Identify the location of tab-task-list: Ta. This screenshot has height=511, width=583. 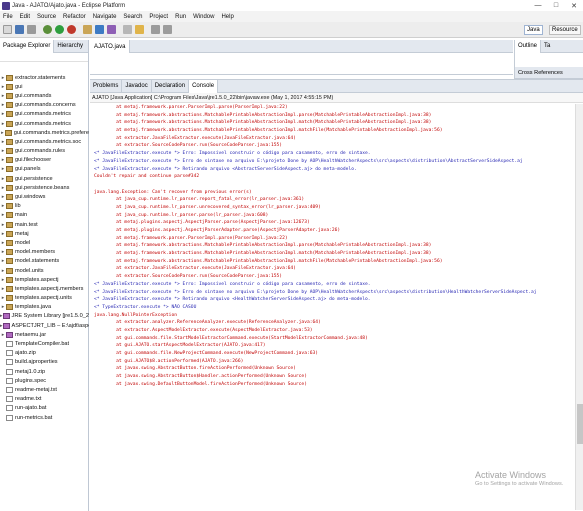
(547, 46).